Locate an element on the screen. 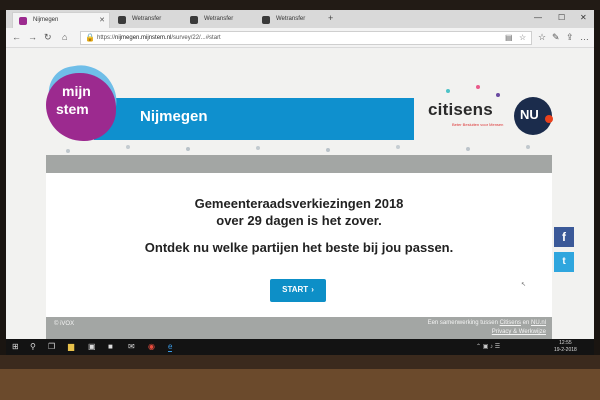 The height and width of the screenshot is (400, 600). copyright-text: © iVOX is located at coordinates (64, 324).